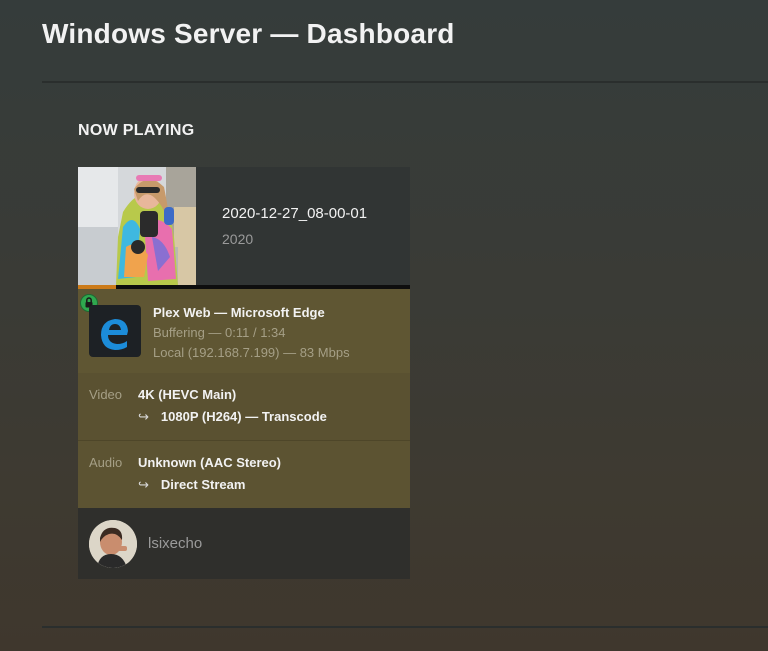  What do you see at coordinates (115, 331) in the screenshot?
I see `microsoft-edge-icon` at bounding box center [115, 331].